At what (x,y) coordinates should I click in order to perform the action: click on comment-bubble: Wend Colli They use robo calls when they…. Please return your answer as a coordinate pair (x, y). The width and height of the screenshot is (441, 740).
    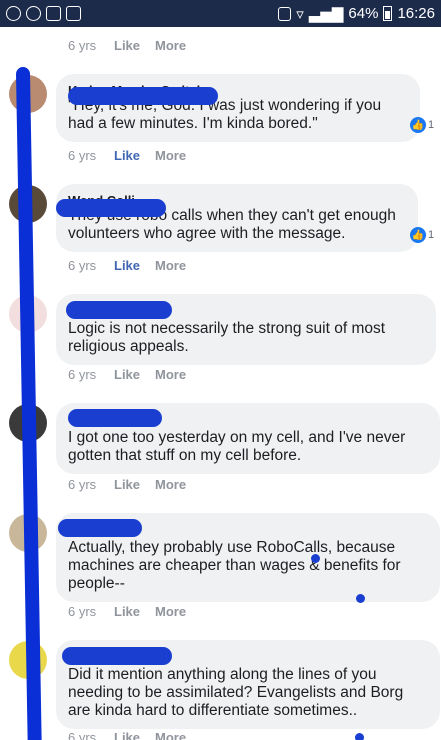
    Looking at the image, I should click on (237, 218).